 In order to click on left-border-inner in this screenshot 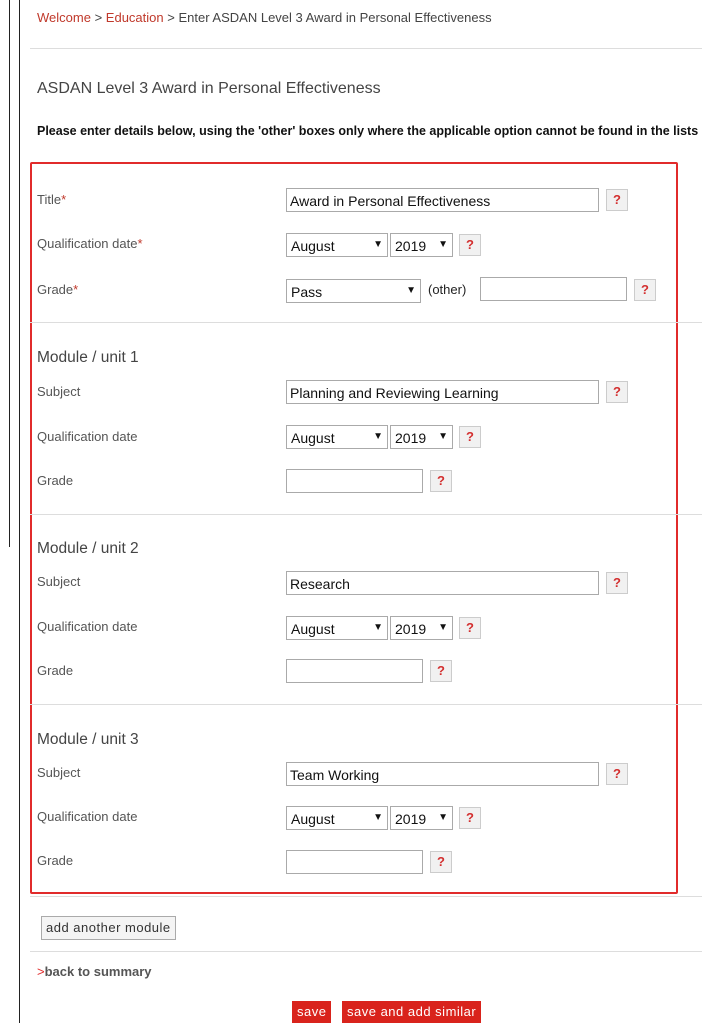, I will do `click(19, 511)`.